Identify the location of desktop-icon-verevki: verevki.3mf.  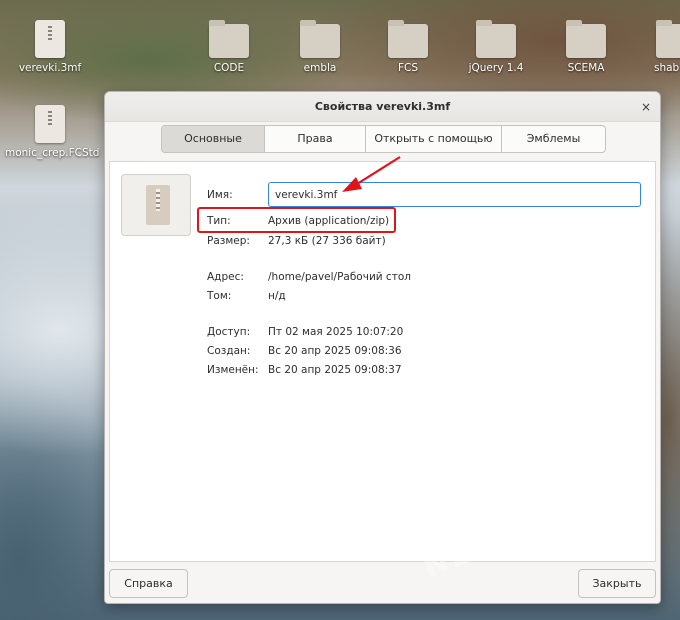
(50, 47).